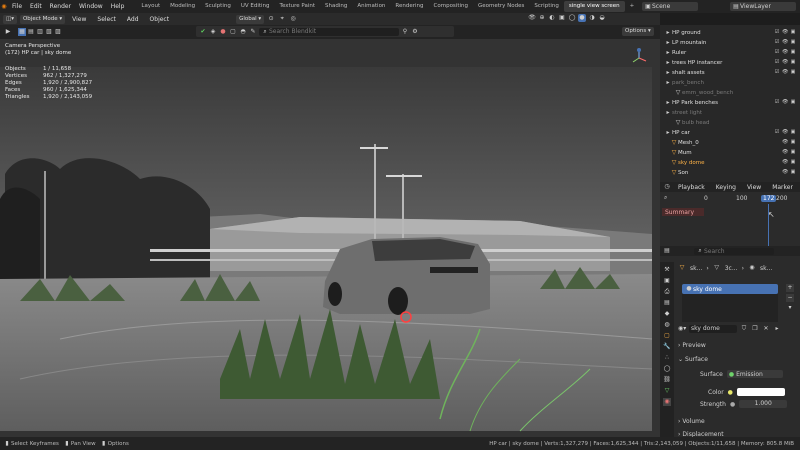 Image resolution: width=800 pixels, height=450 pixels. I want to click on navigation-gizmo, so click(639, 58).